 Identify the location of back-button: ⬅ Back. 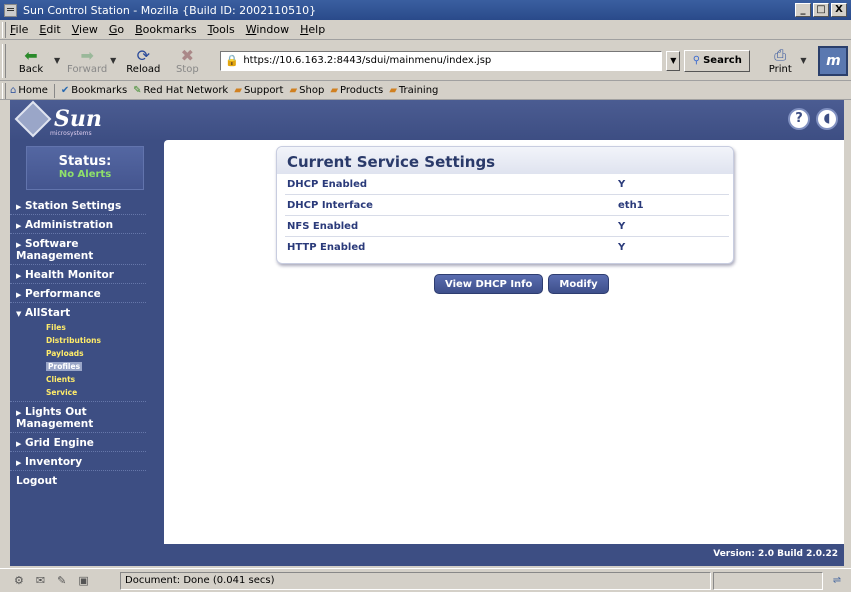
(31, 60).